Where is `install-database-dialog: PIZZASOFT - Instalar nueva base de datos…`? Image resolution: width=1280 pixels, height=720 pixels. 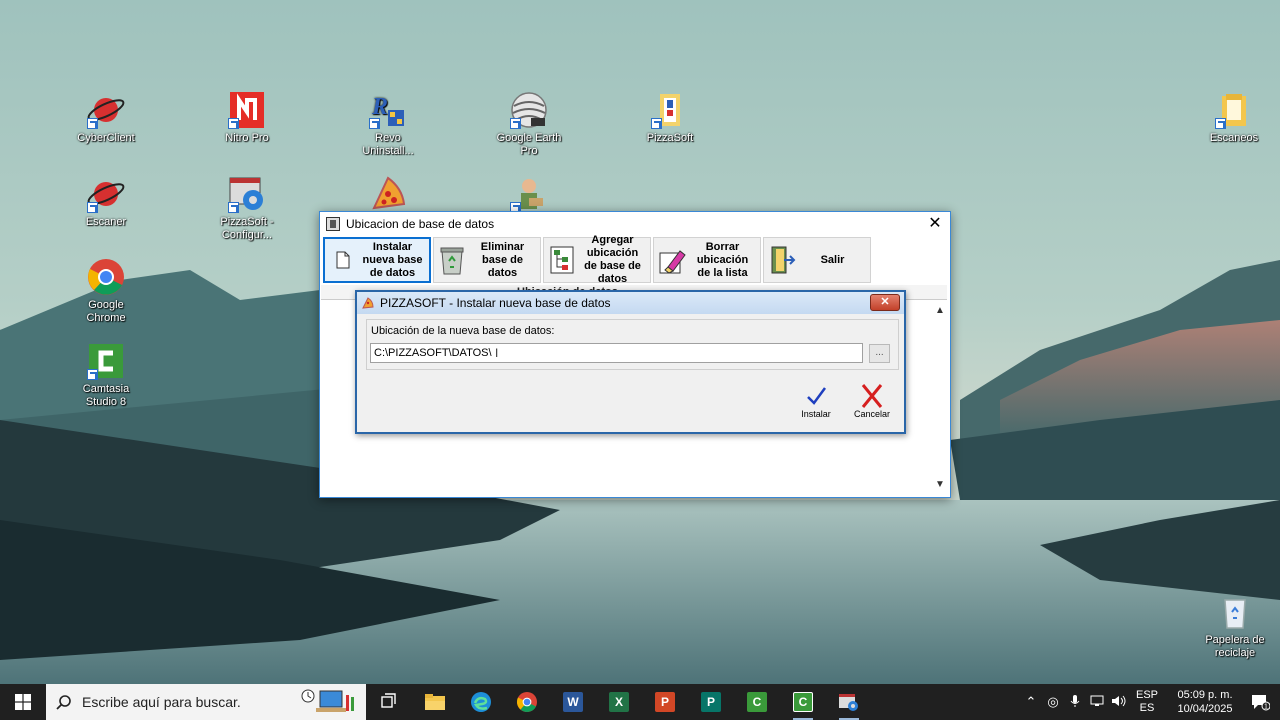
install-database-dialog: PIZZASOFT - Instalar nueva base de datos… is located at coordinates (630, 362).